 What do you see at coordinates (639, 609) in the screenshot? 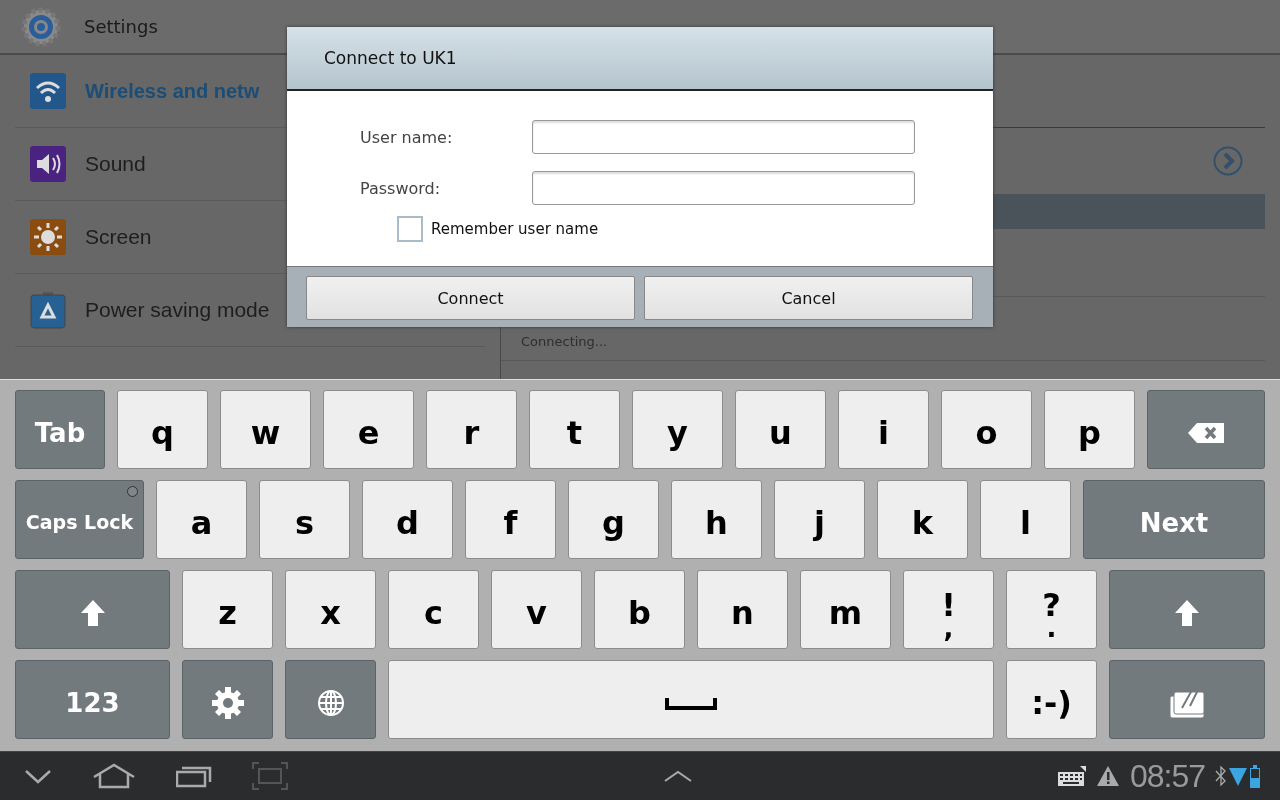
I see `key: b` at bounding box center [639, 609].